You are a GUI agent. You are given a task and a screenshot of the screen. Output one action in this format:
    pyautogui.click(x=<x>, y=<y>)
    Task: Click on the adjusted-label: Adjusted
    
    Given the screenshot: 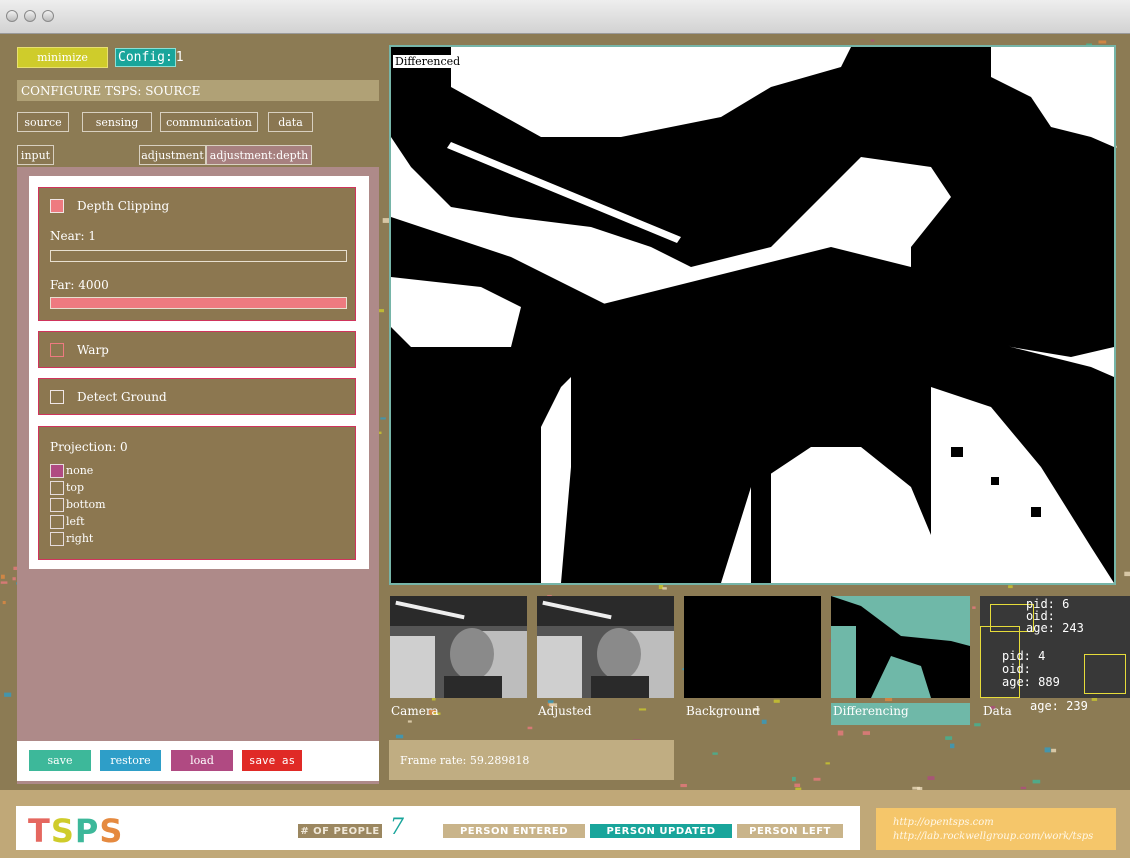 What is the action you would take?
    pyautogui.click(x=565, y=711)
    